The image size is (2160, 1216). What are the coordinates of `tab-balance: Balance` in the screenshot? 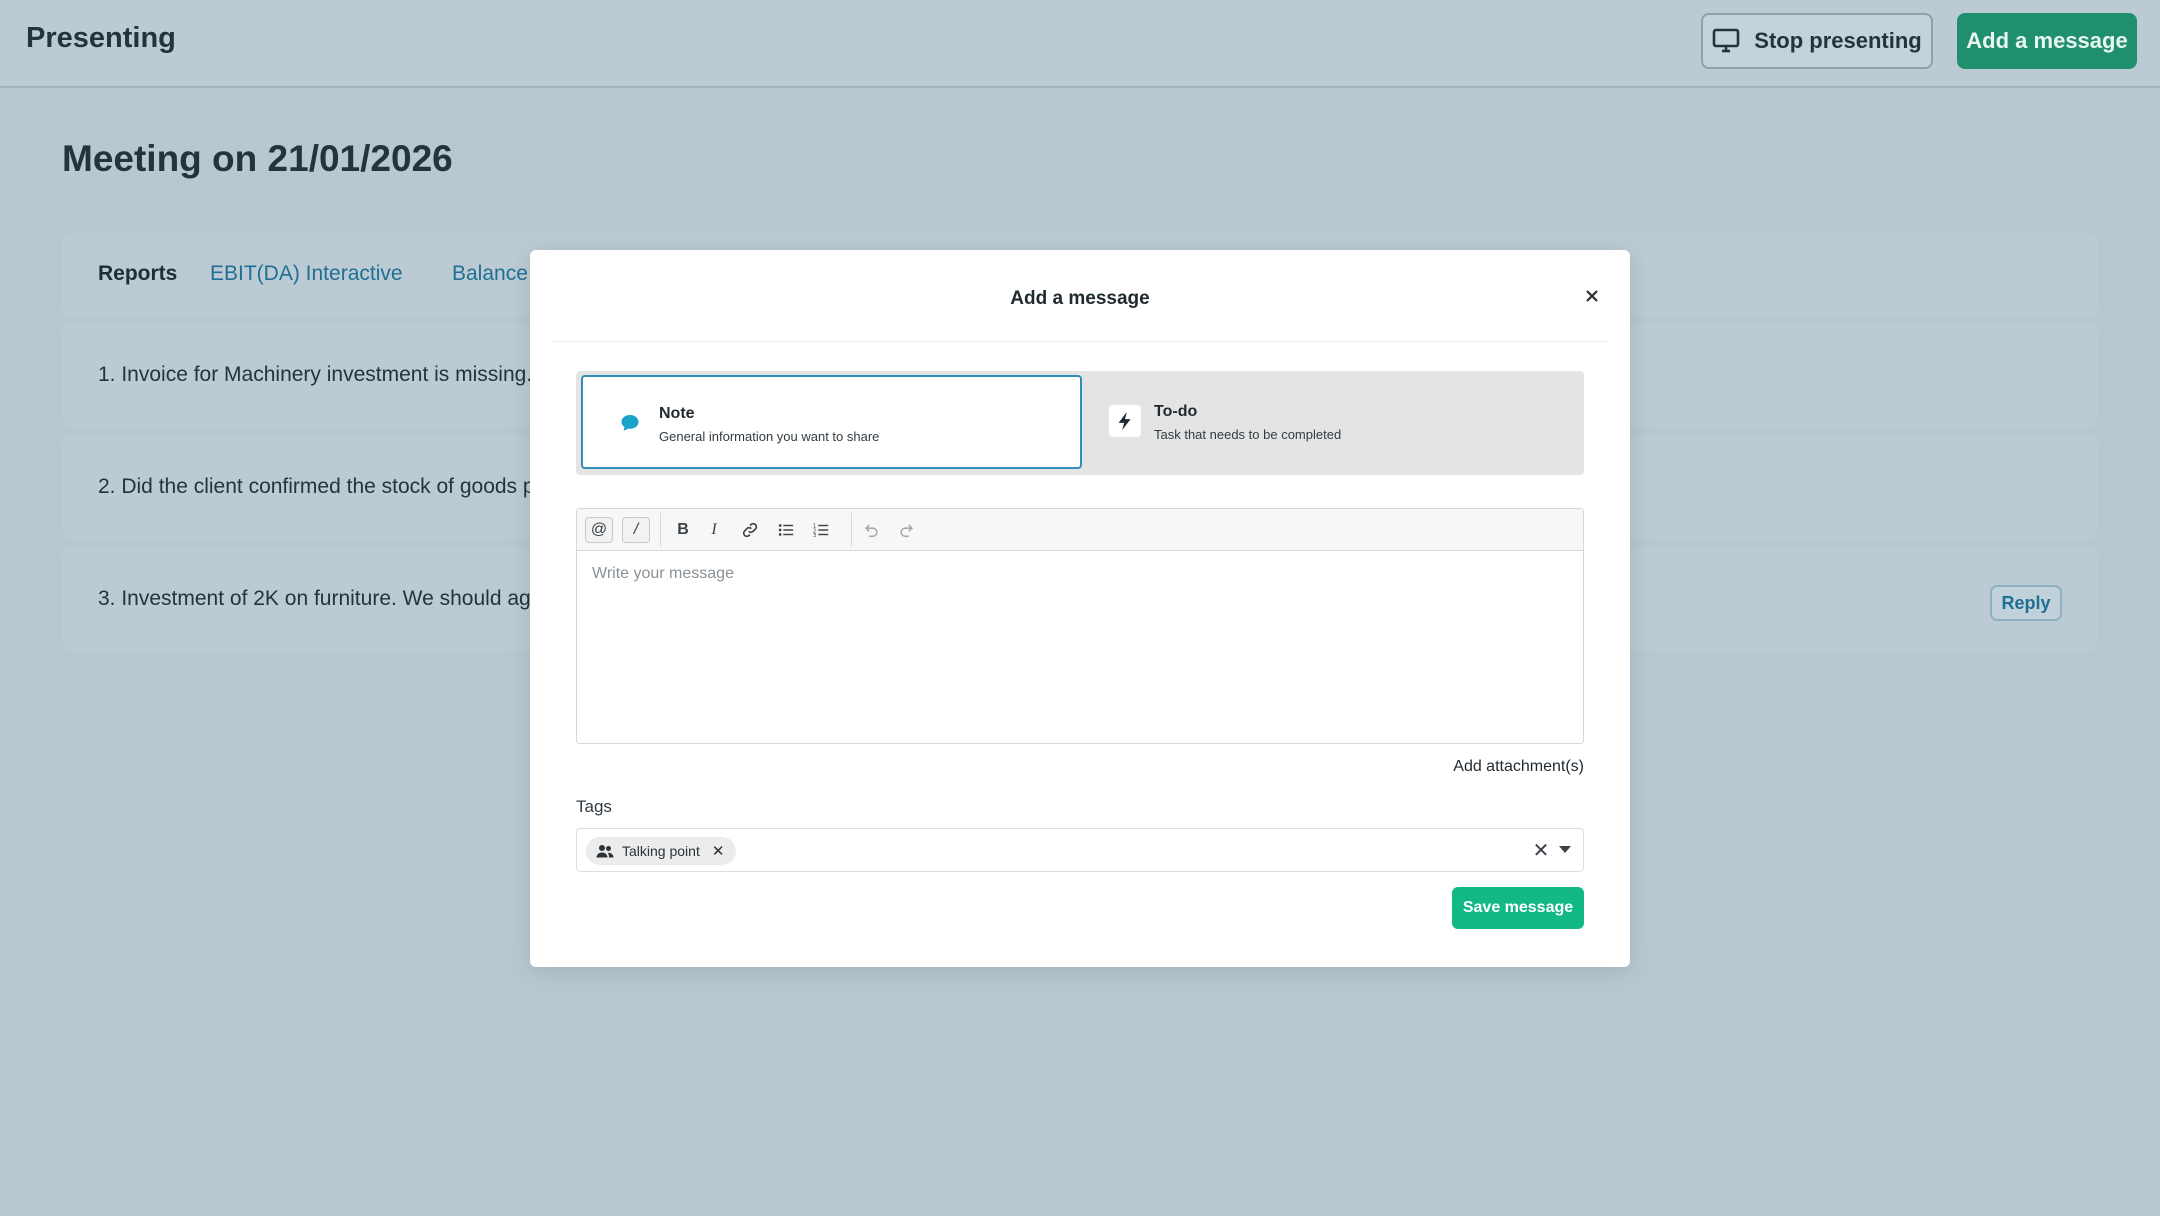 It's located at (490, 274).